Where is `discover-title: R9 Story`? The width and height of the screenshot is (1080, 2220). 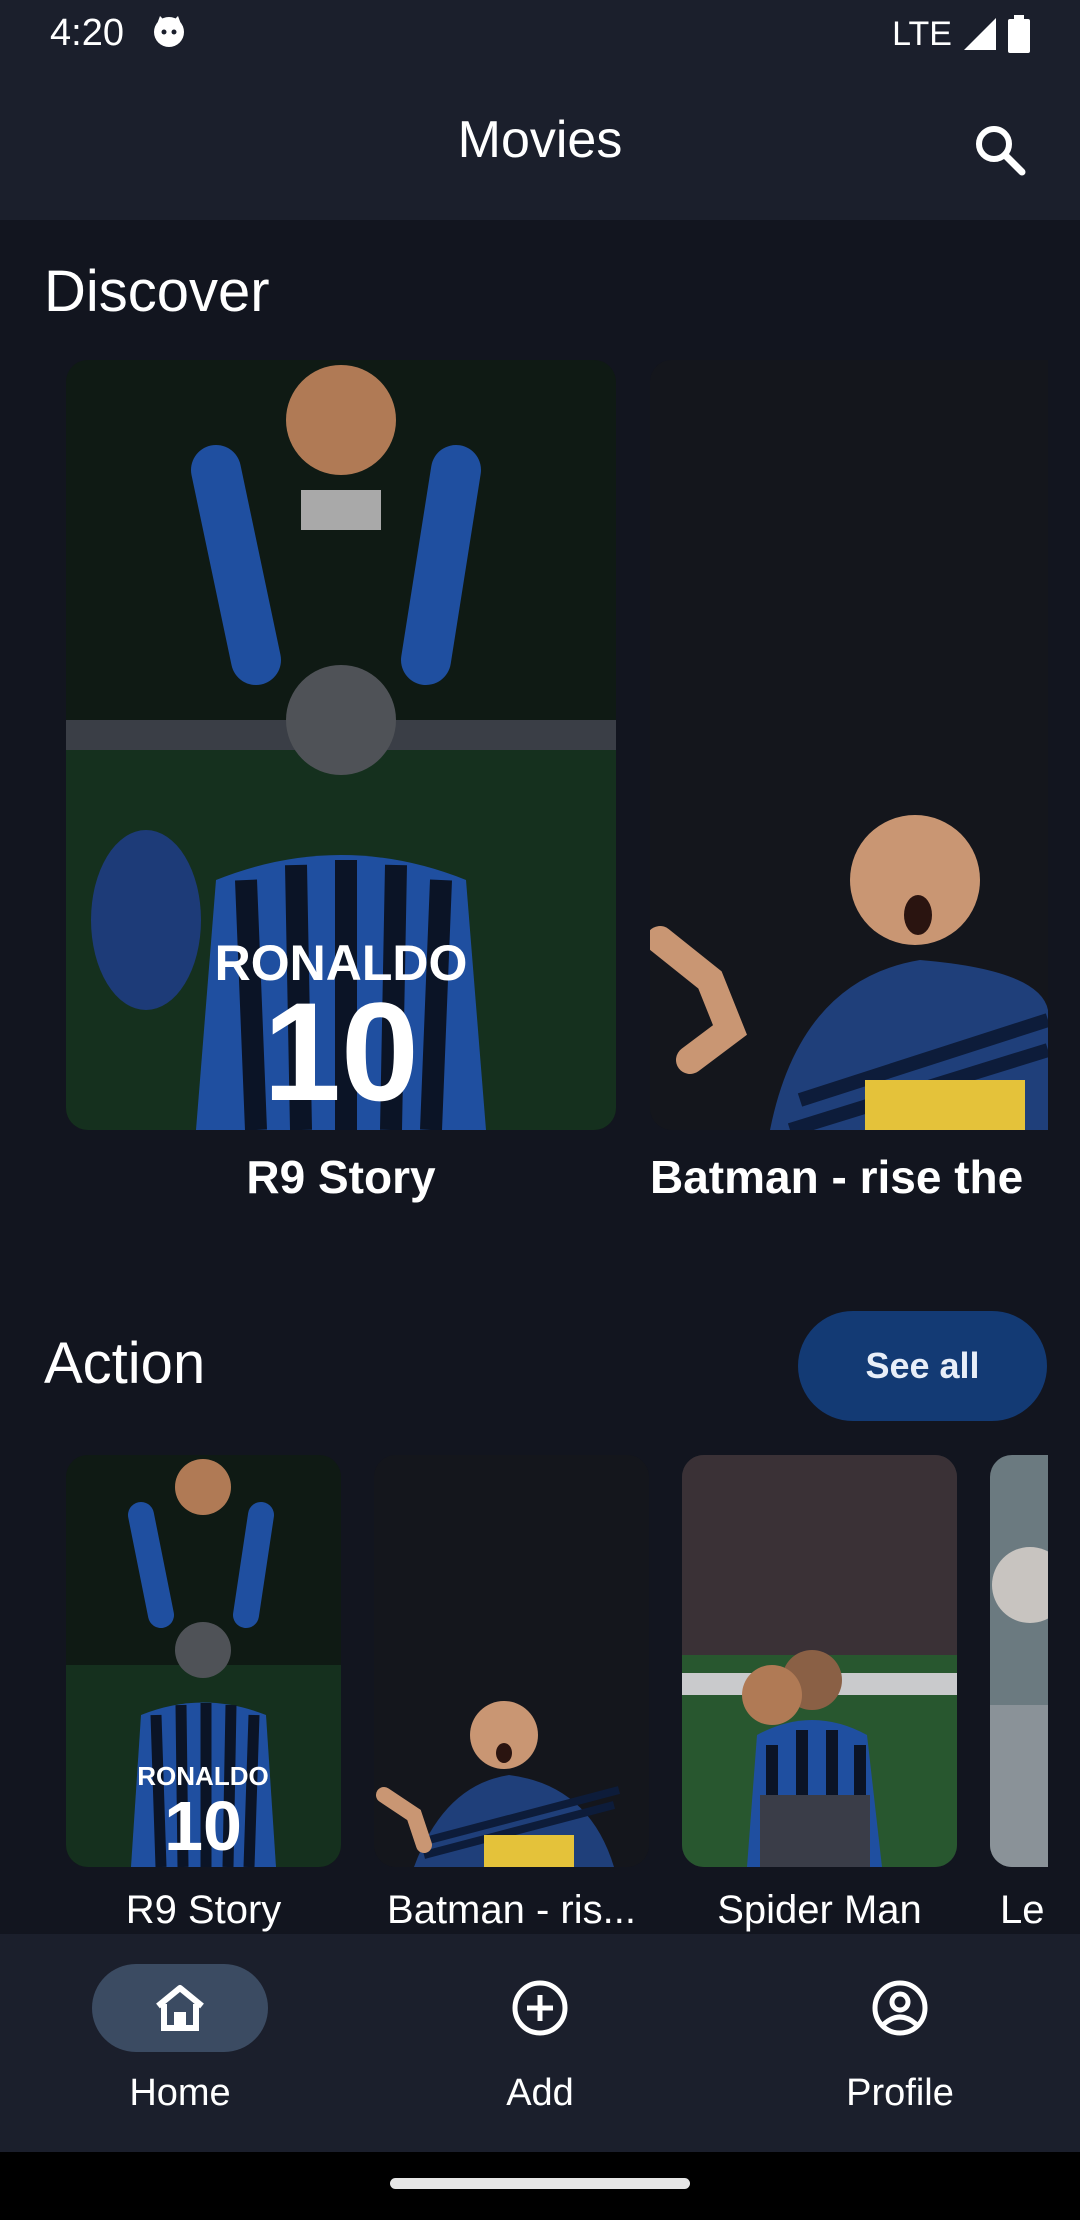 discover-title: R9 Story is located at coordinates (341, 1177).